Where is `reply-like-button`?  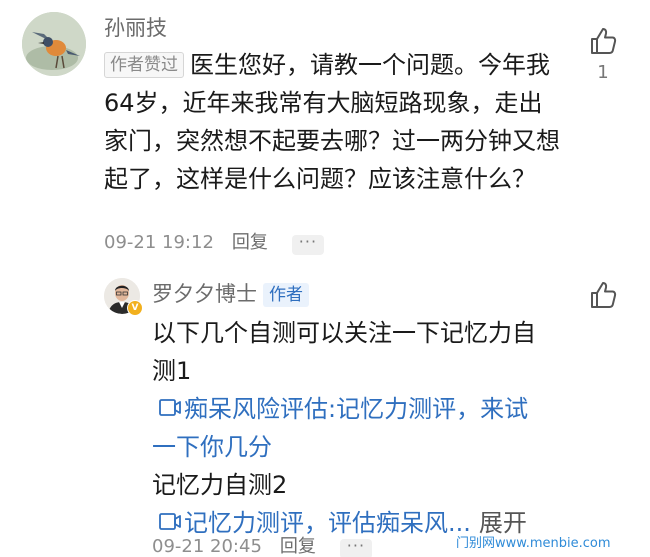 reply-like-button is located at coordinates (603, 297).